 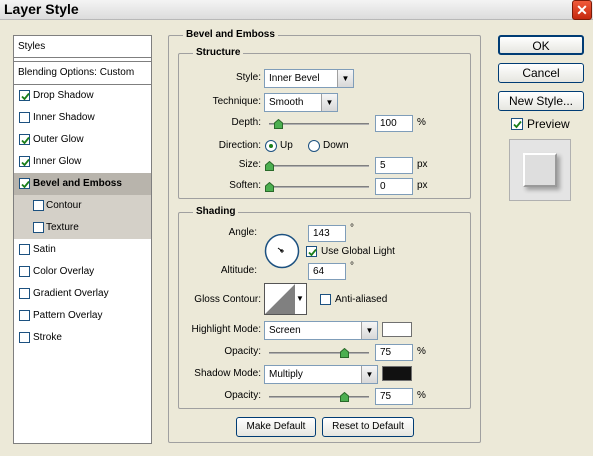 I want to click on soften-unit: px, so click(x=422, y=185).